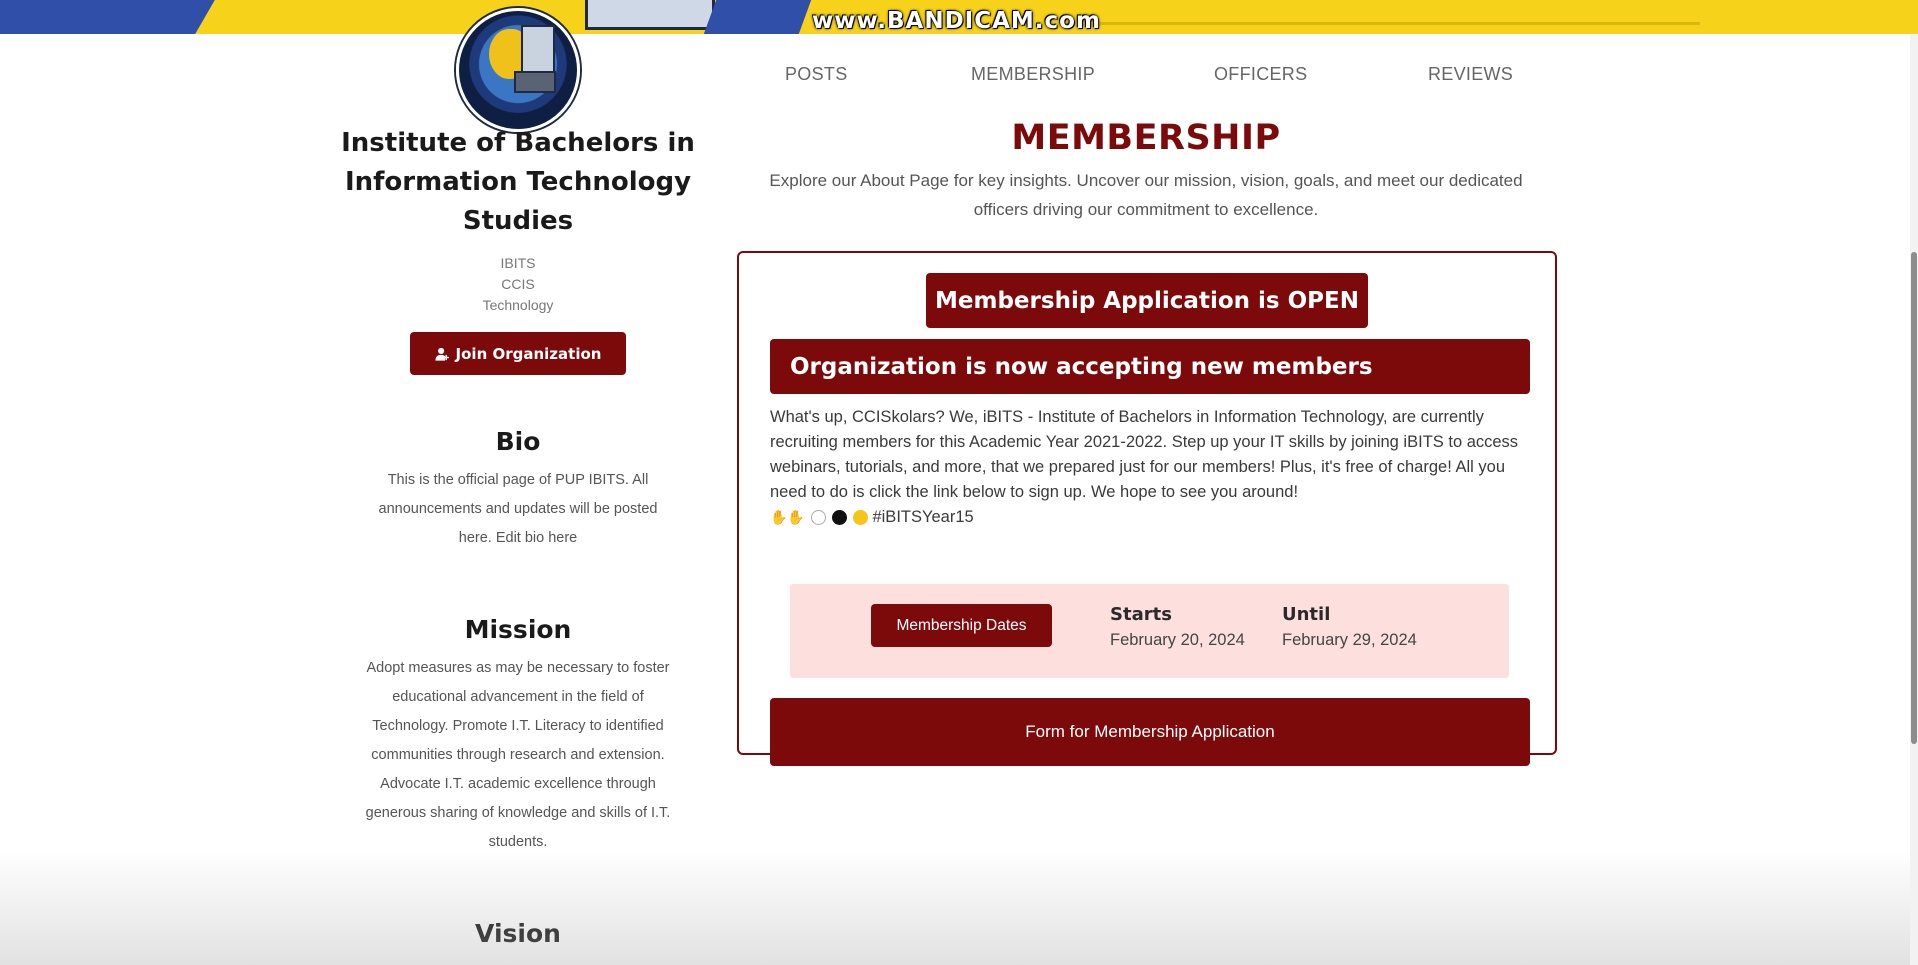  What do you see at coordinates (441, 354) in the screenshot?
I see `user-add-icon` at bounding box center [441, 354].